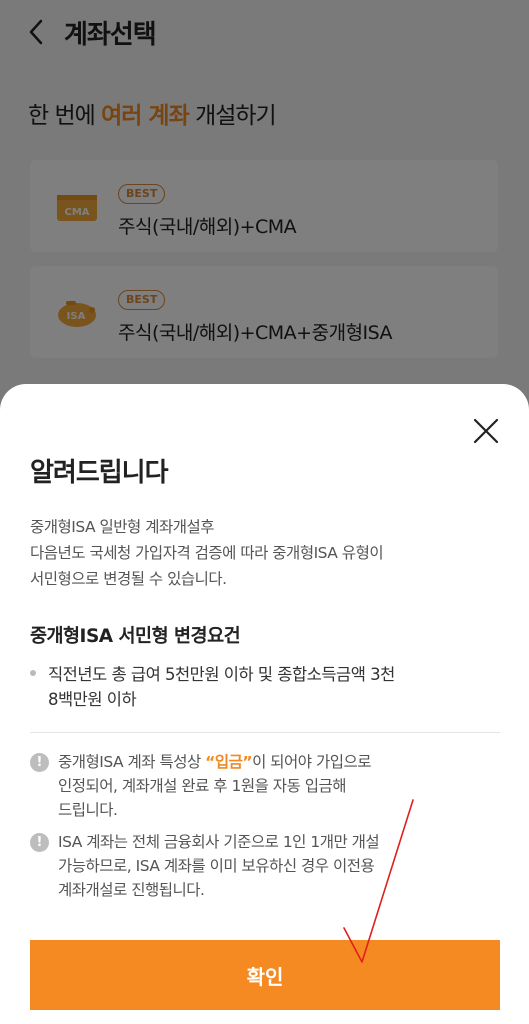  I want to click on notice-emphasis: “입금”, so click(229, 762).